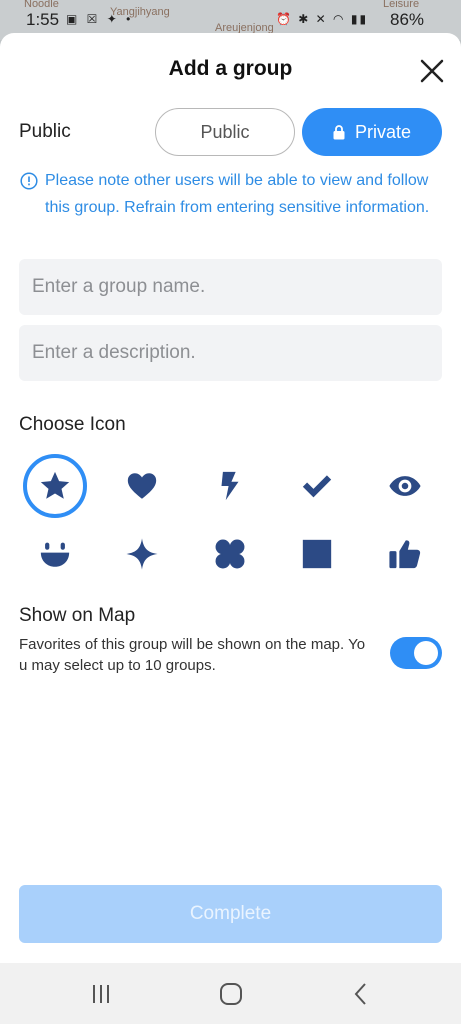 The height and width of the screenshot is (1024, 461). What do you see at coordinates (41, 5) in the screenshot?
I see `map-label: Noodle` at bounding box center [41, 5].